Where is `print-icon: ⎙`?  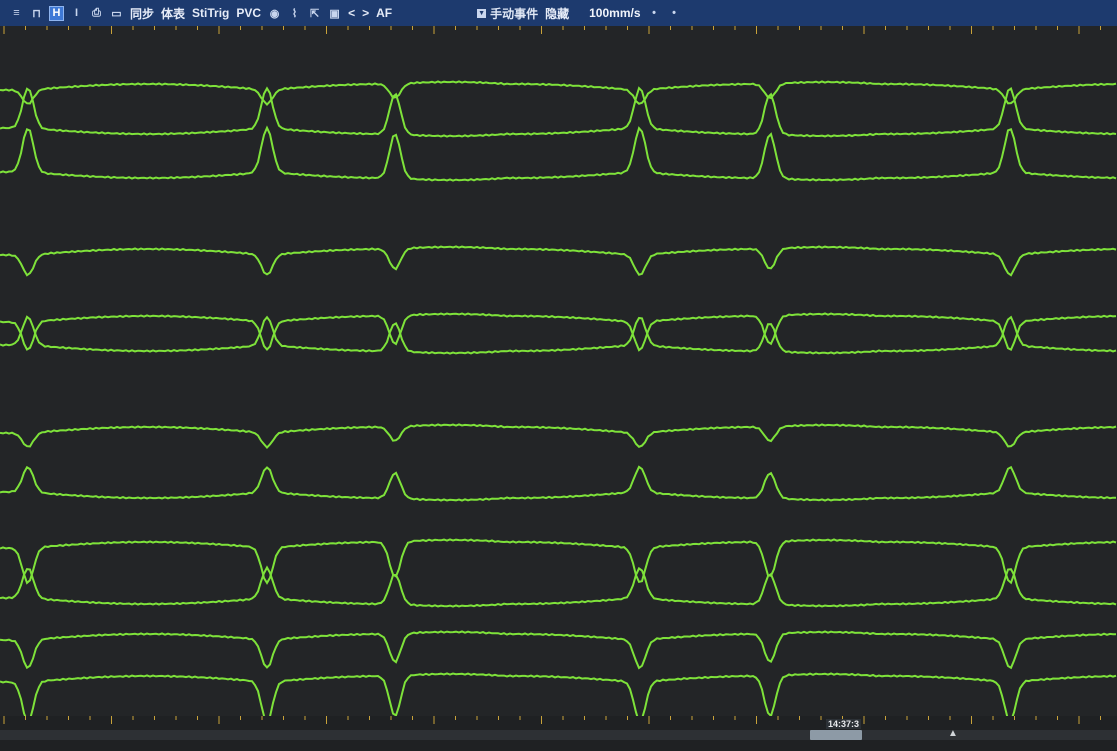 print-icon: ⎙ is located at coordinates (96, 13).